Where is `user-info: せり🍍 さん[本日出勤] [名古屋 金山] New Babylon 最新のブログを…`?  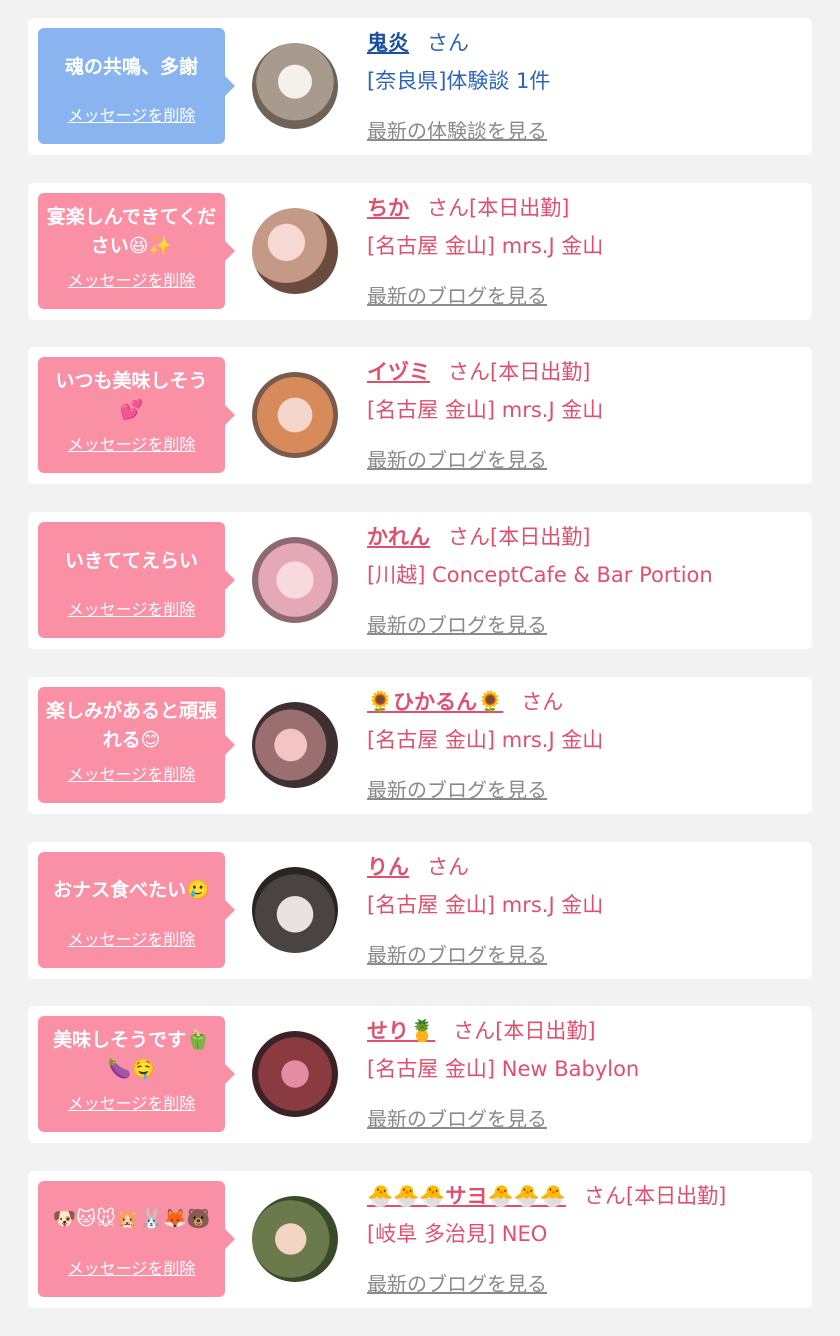
user-info: せり🍍 さん[本日出勤] [名古屋 金山] New Babylon 最新のブログを… is located at coordinates (584, 1073).